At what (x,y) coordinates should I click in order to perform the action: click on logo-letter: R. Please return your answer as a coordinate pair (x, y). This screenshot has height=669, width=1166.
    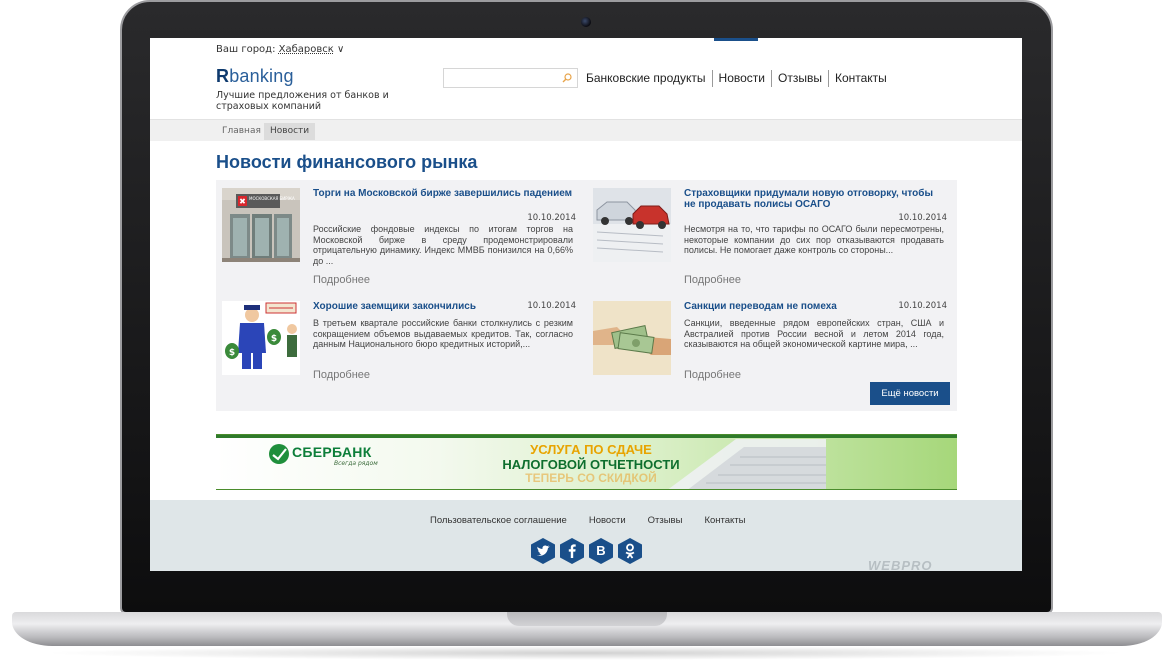
    Looking at the image, I should click on (223, 76).